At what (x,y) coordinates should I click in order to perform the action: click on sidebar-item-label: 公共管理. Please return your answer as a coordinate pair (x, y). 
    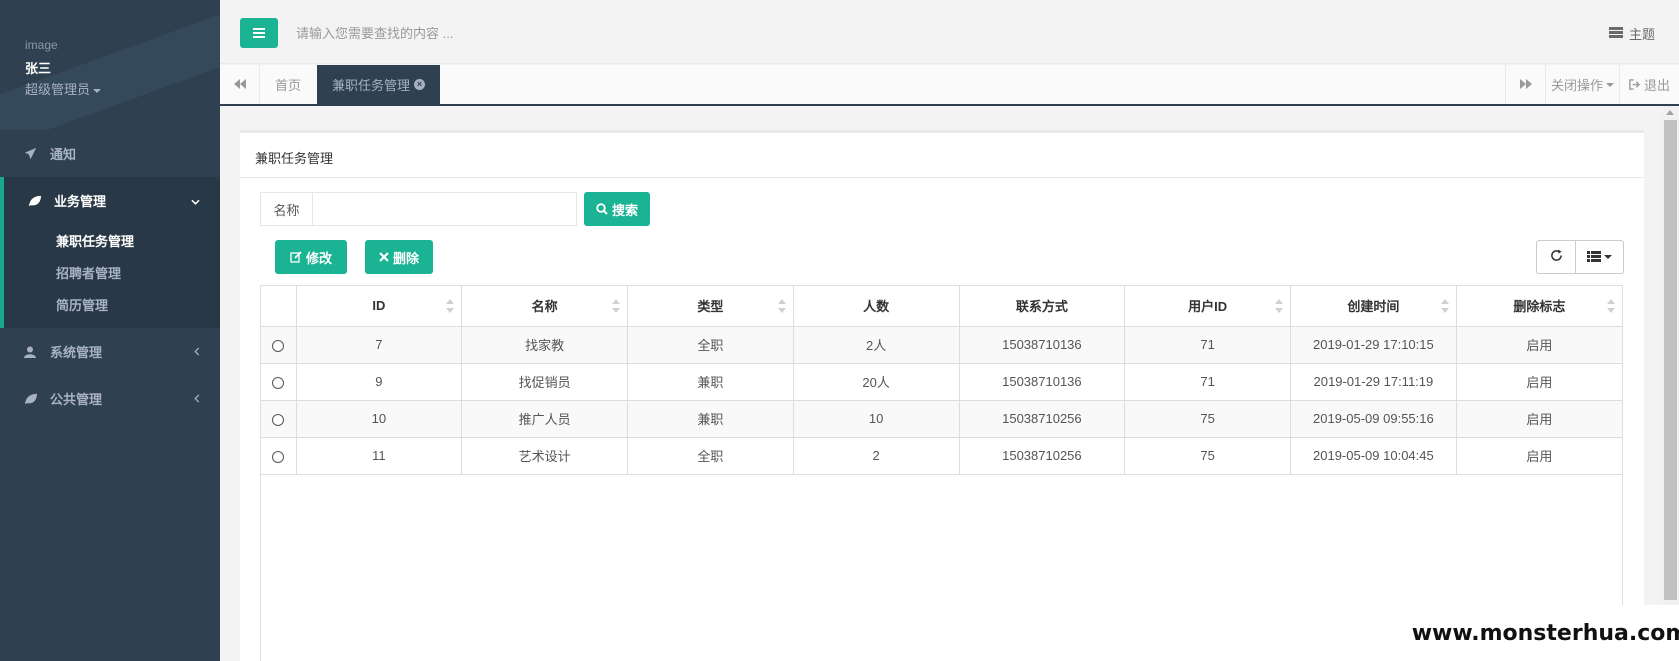
    Looking at the image, I should click on (76, 399).